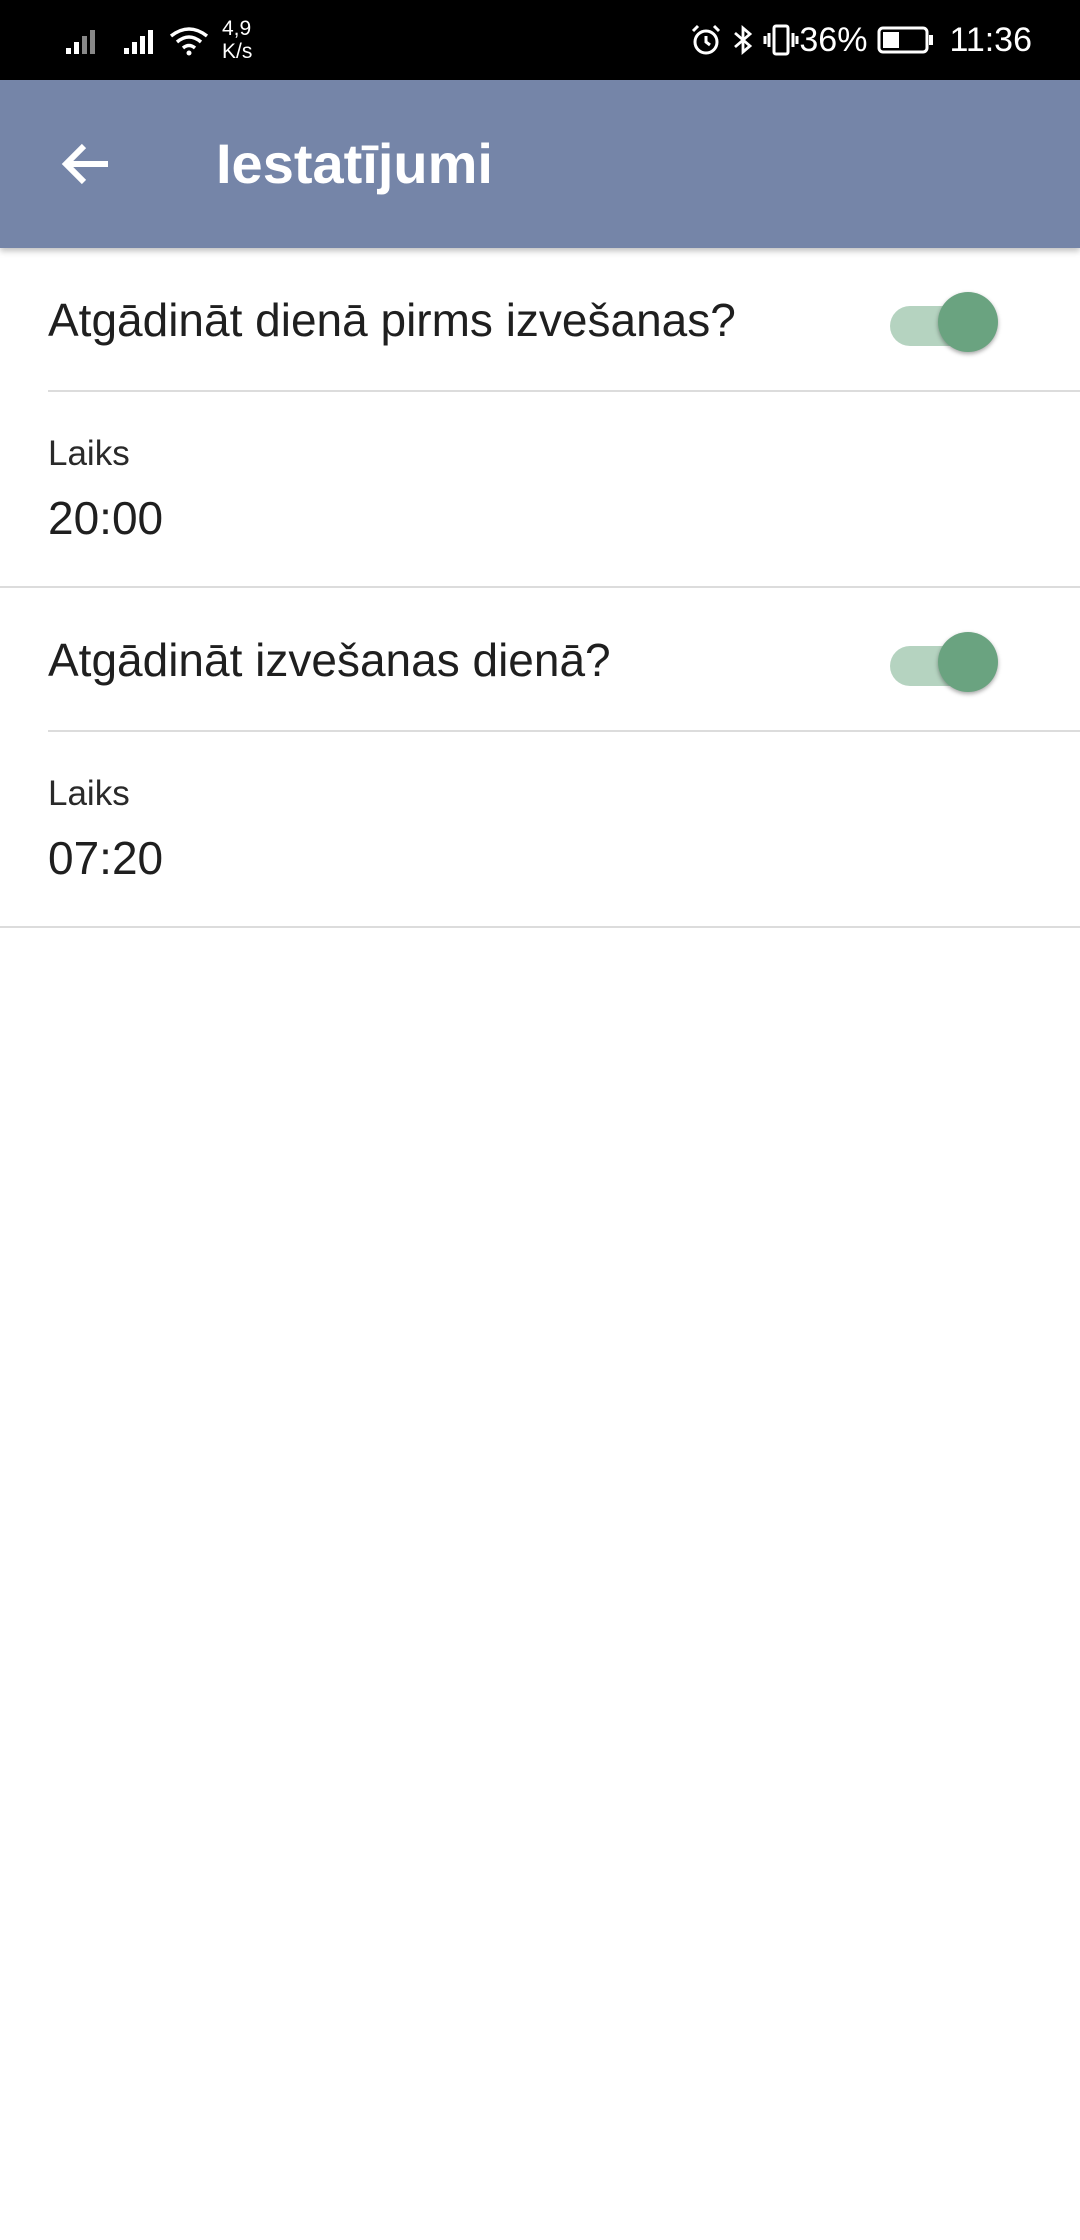 The height and width of the screenshot is (2240, 1080). I want to click on arrow-left-icon, so click(86, 164).